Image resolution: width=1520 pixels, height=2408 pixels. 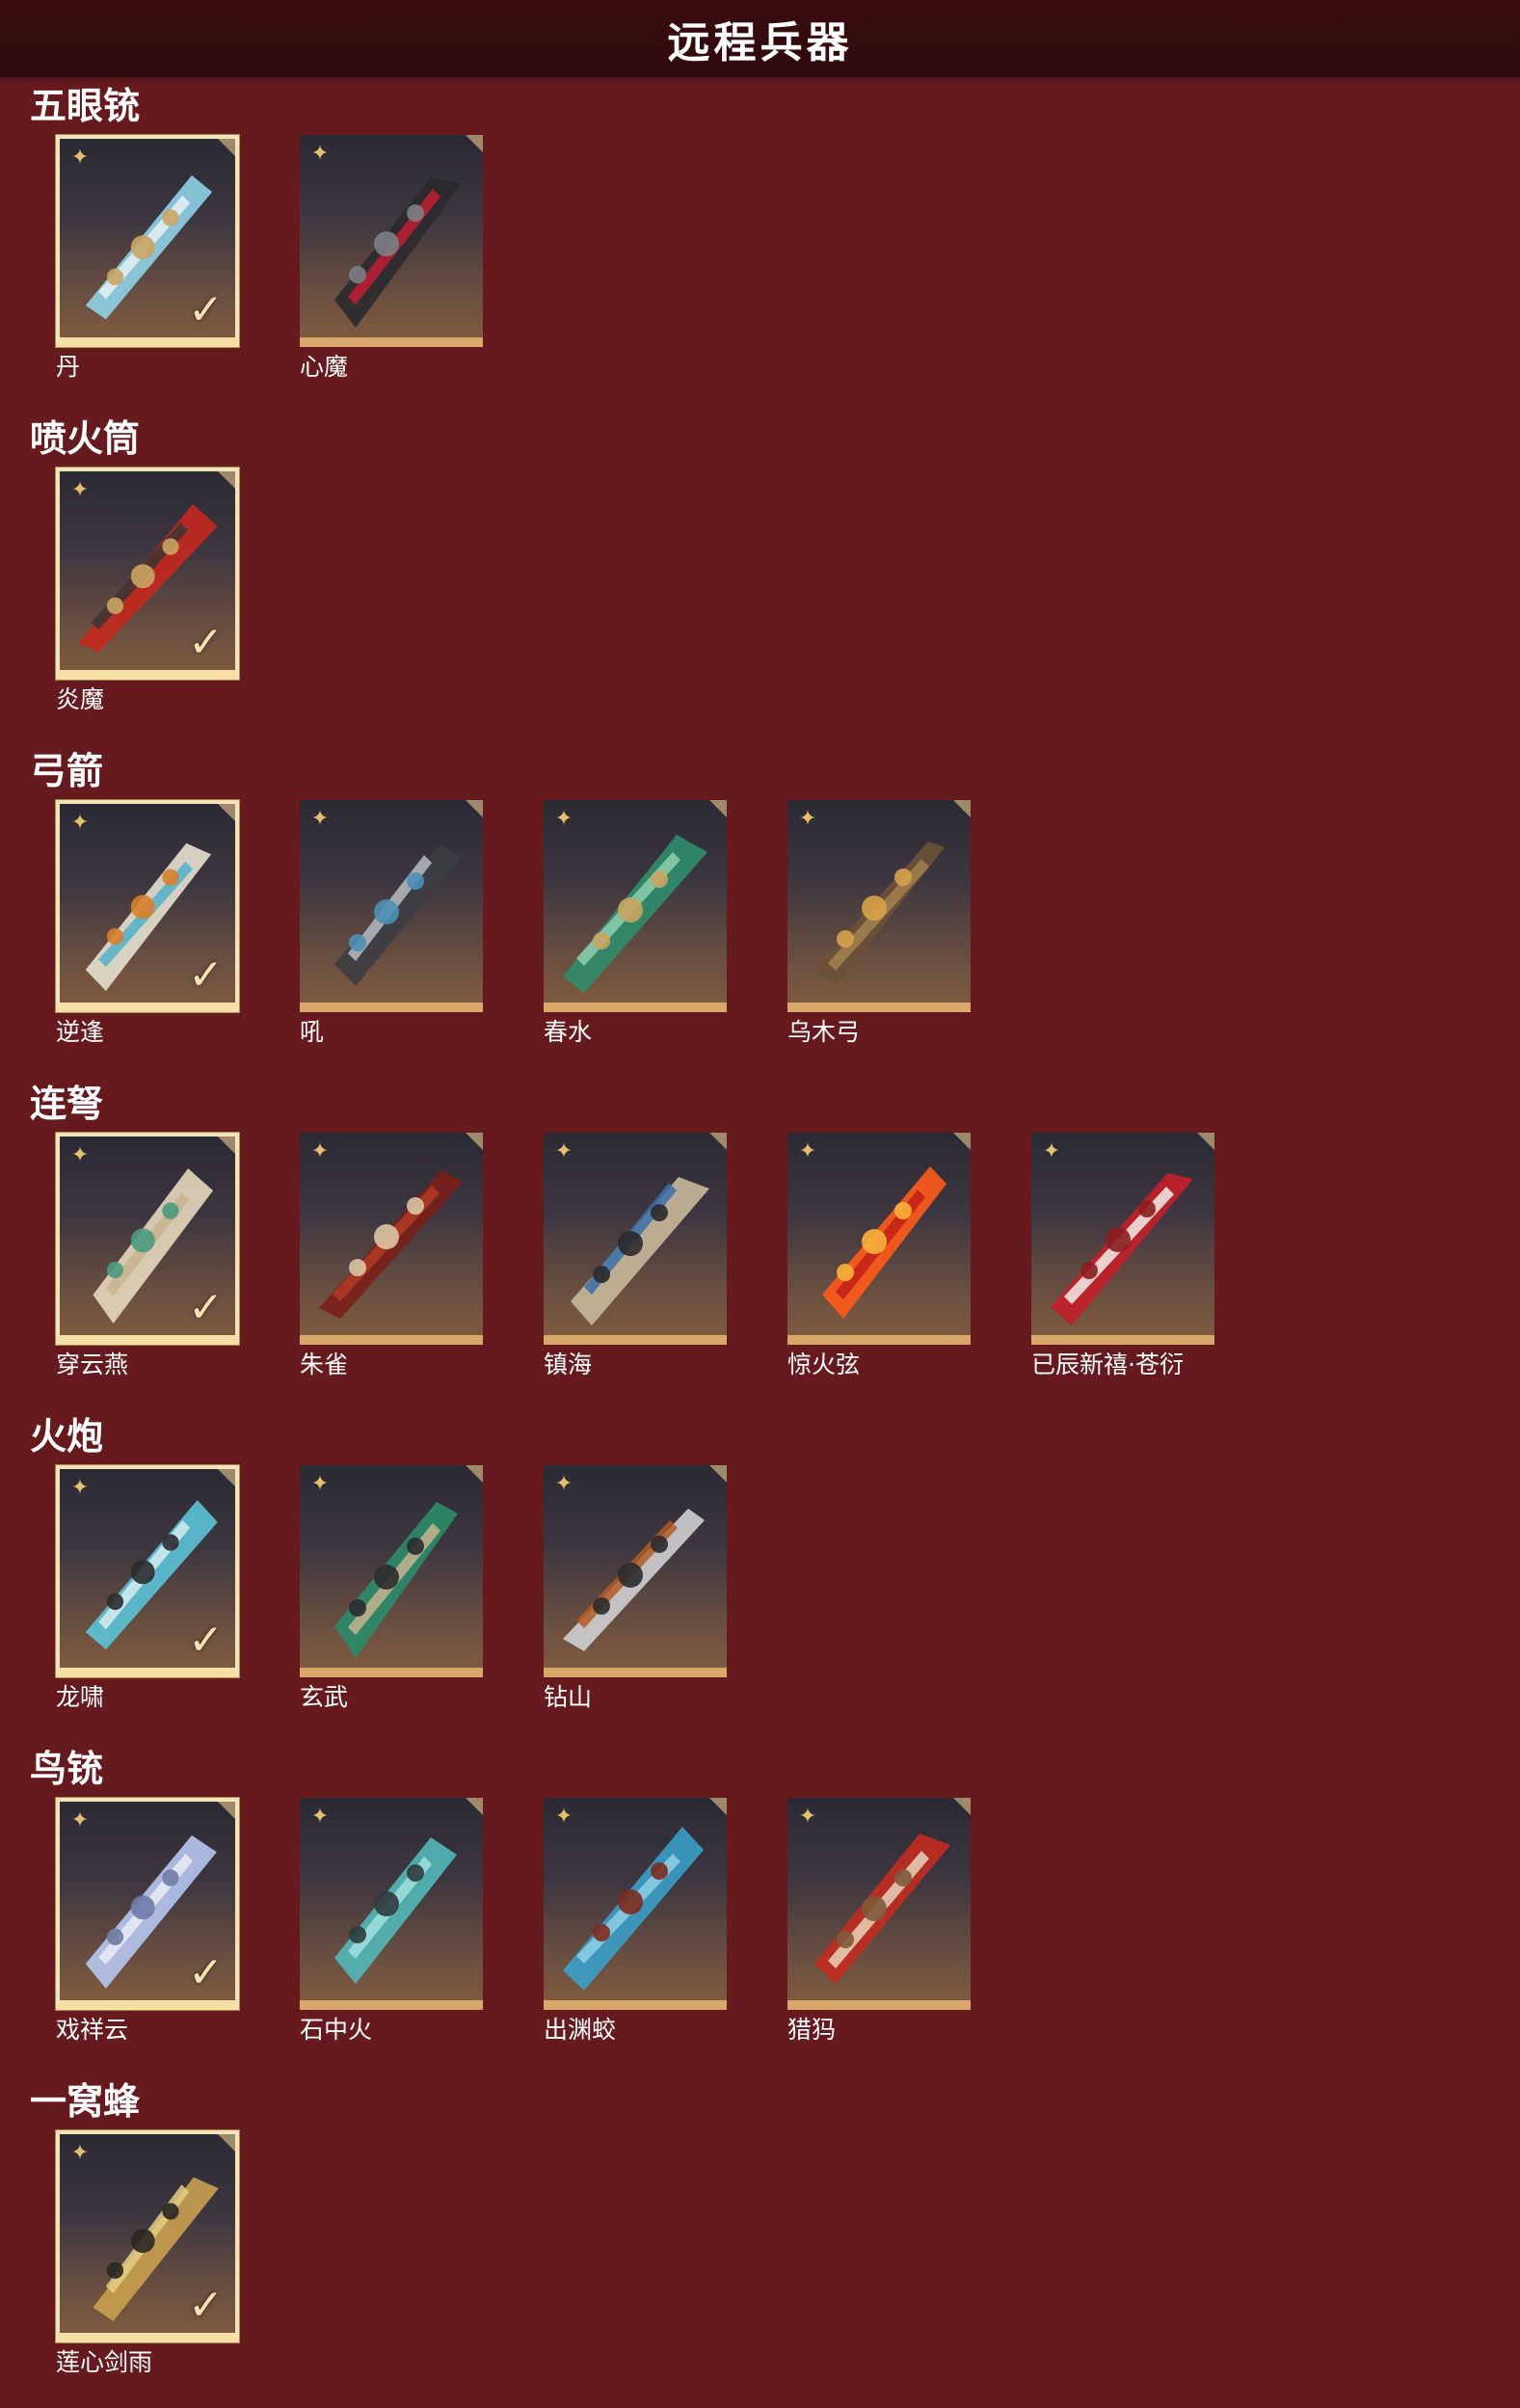 I want to click on weapon-name: 心魔, so click(x=325, y=367).